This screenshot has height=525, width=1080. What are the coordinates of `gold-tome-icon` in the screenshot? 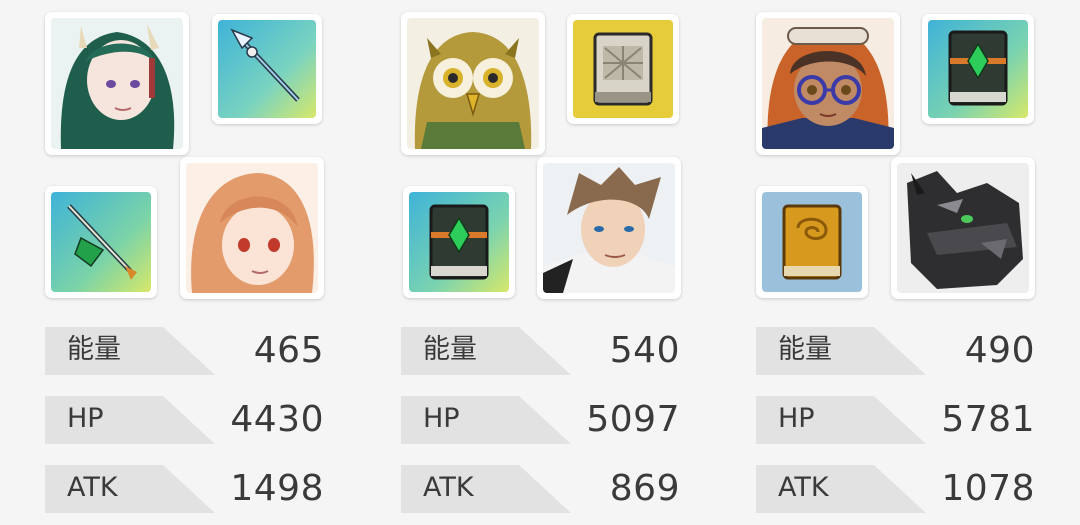 It's located at (812, 242).